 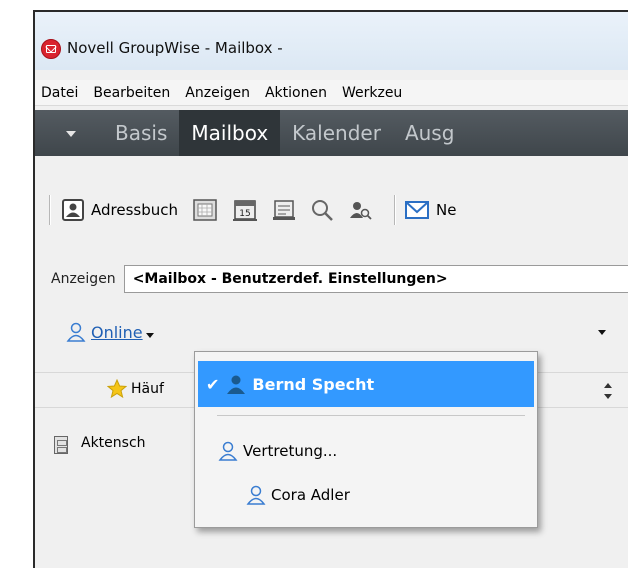 What do you see at coordinates (147, 389) in the screenshot?
I see `favorites-label: Häuf` at bounding box center [147, 389].